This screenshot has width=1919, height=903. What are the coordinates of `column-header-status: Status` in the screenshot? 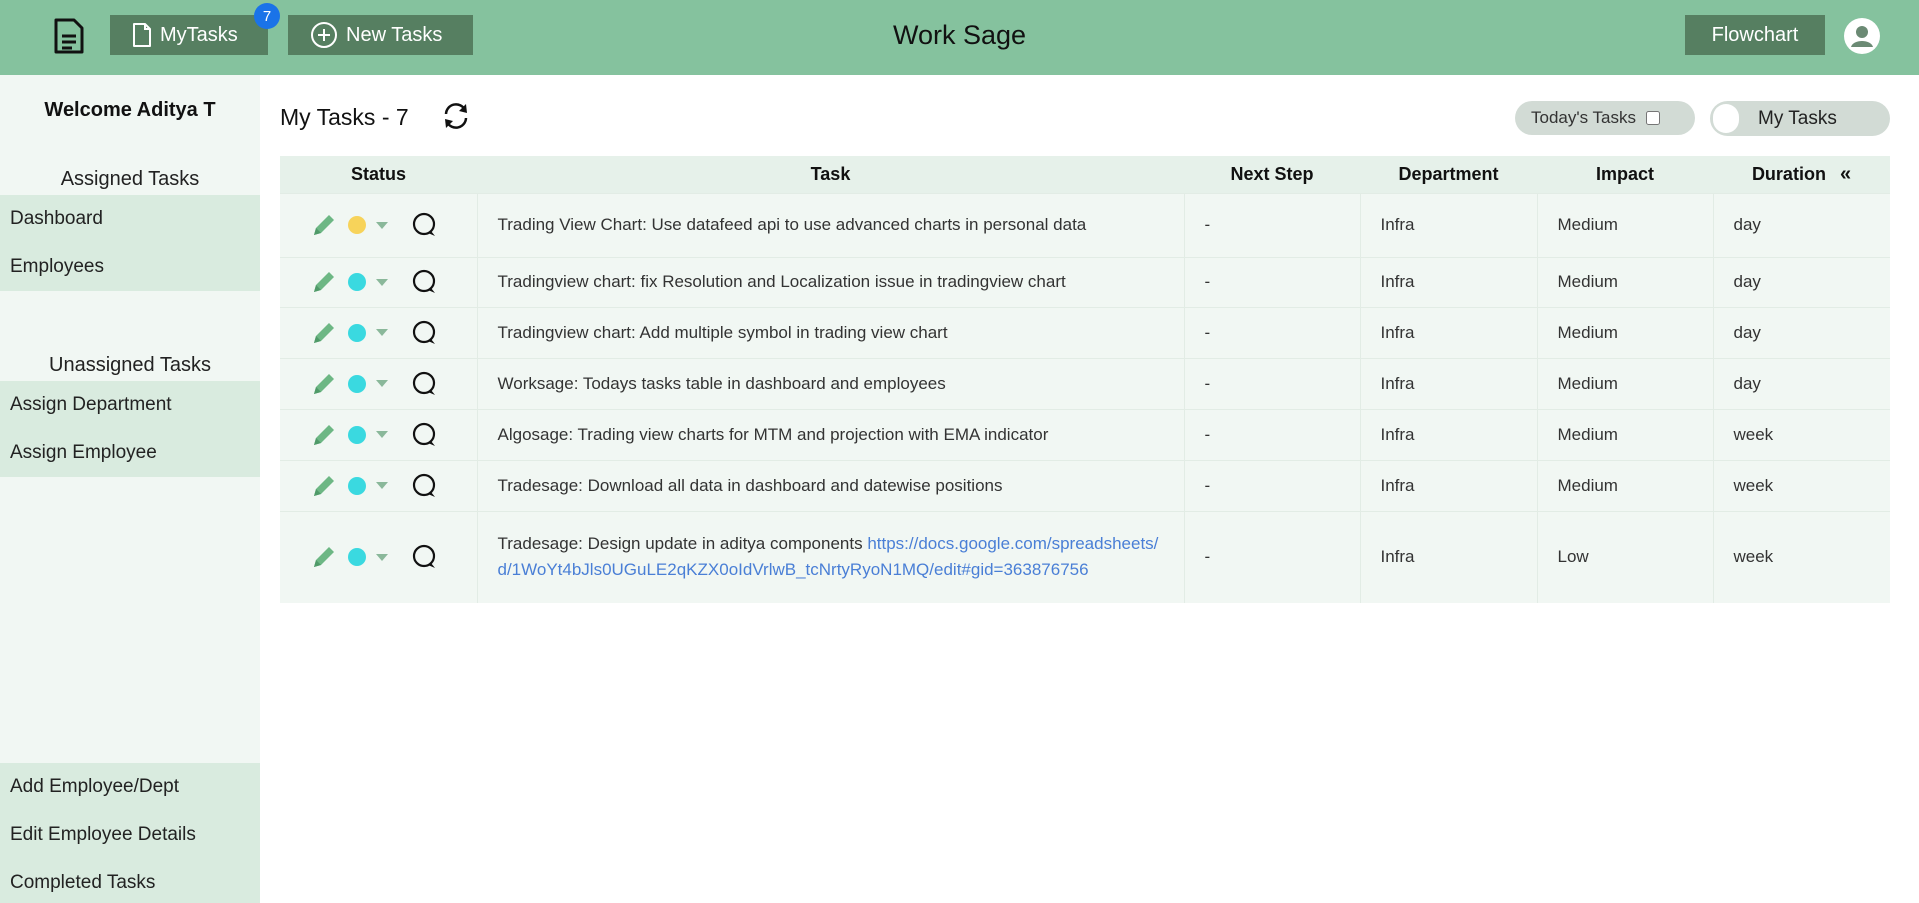 It's located at (378, 174).